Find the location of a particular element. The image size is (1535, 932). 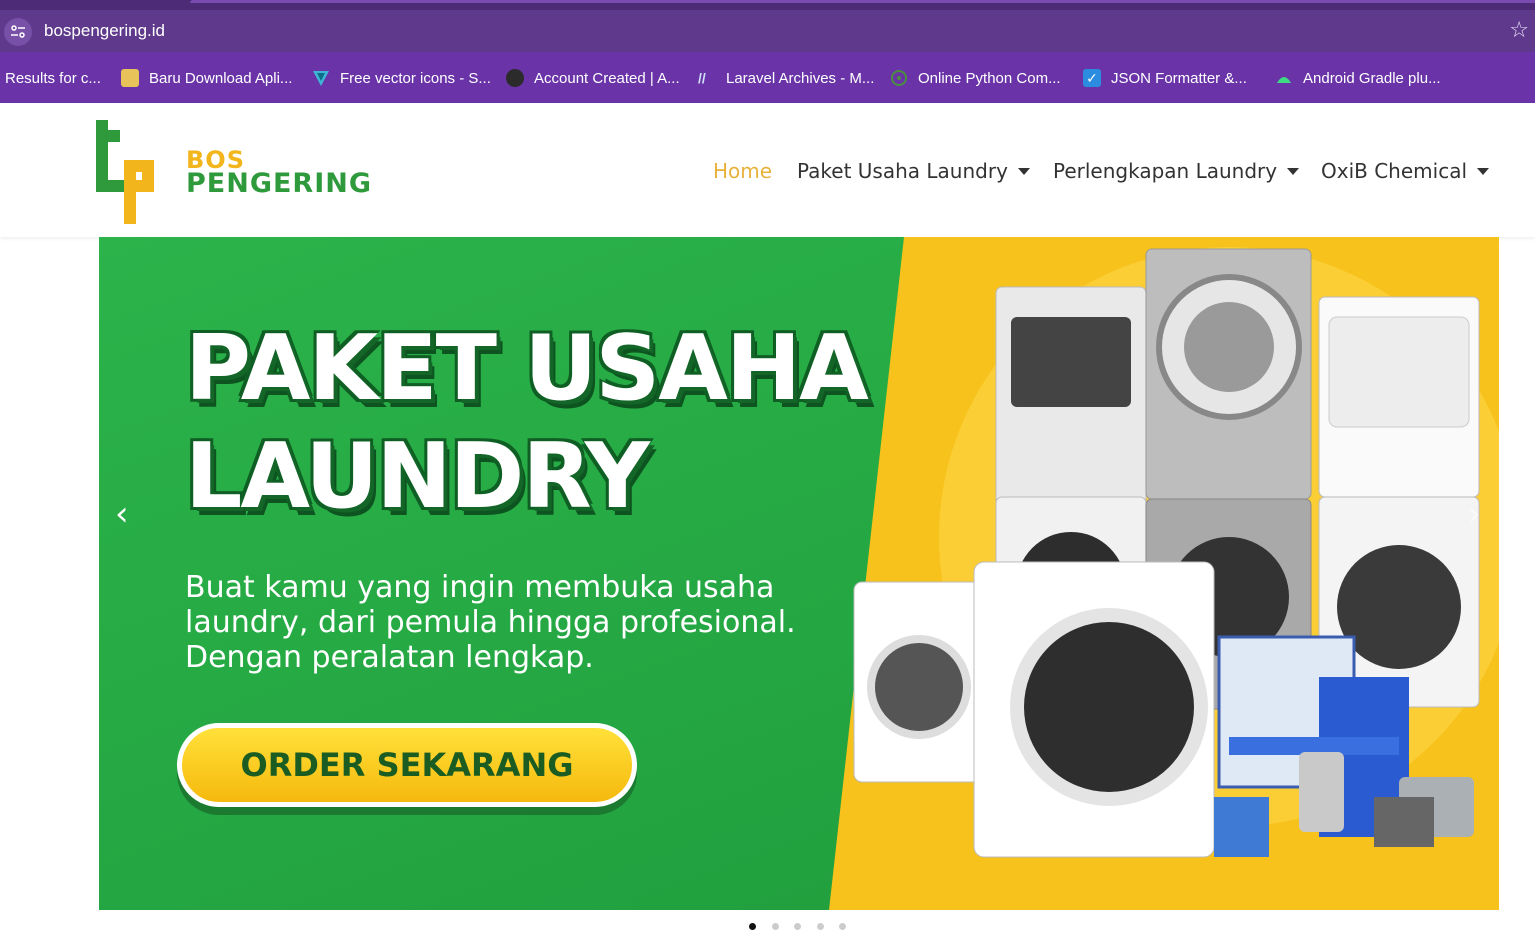

slider-next-arrow-icon: › is located at coordinates (1474, 514).